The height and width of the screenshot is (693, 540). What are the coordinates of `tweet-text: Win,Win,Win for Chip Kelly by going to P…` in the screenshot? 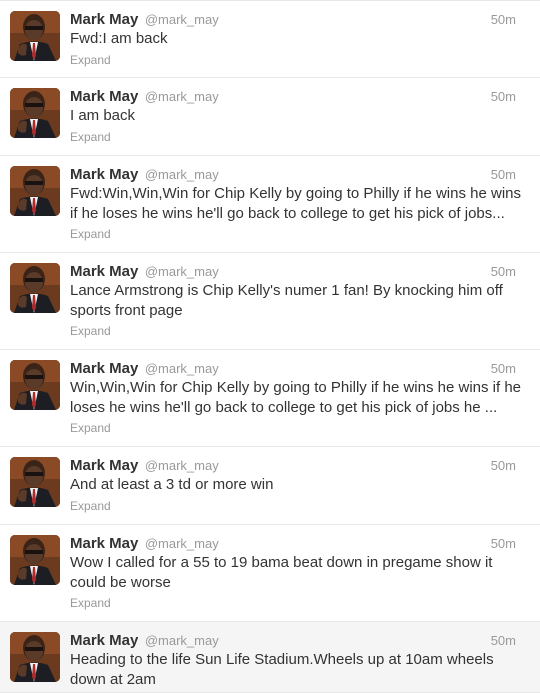 It's located at (296, 397).